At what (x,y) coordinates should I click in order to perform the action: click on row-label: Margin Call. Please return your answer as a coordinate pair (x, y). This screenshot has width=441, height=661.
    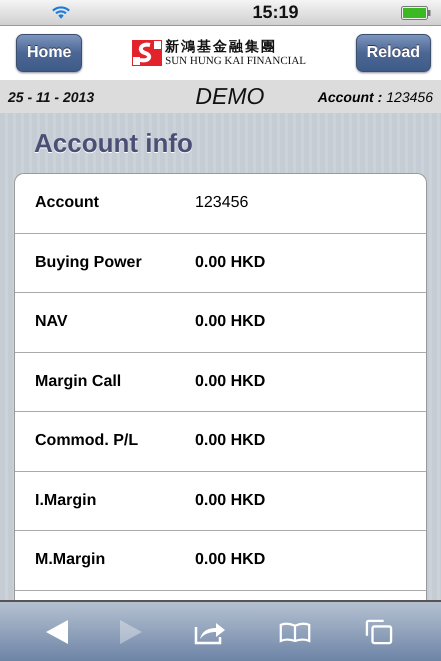
    Looking at the image, I should click on (78, 381).